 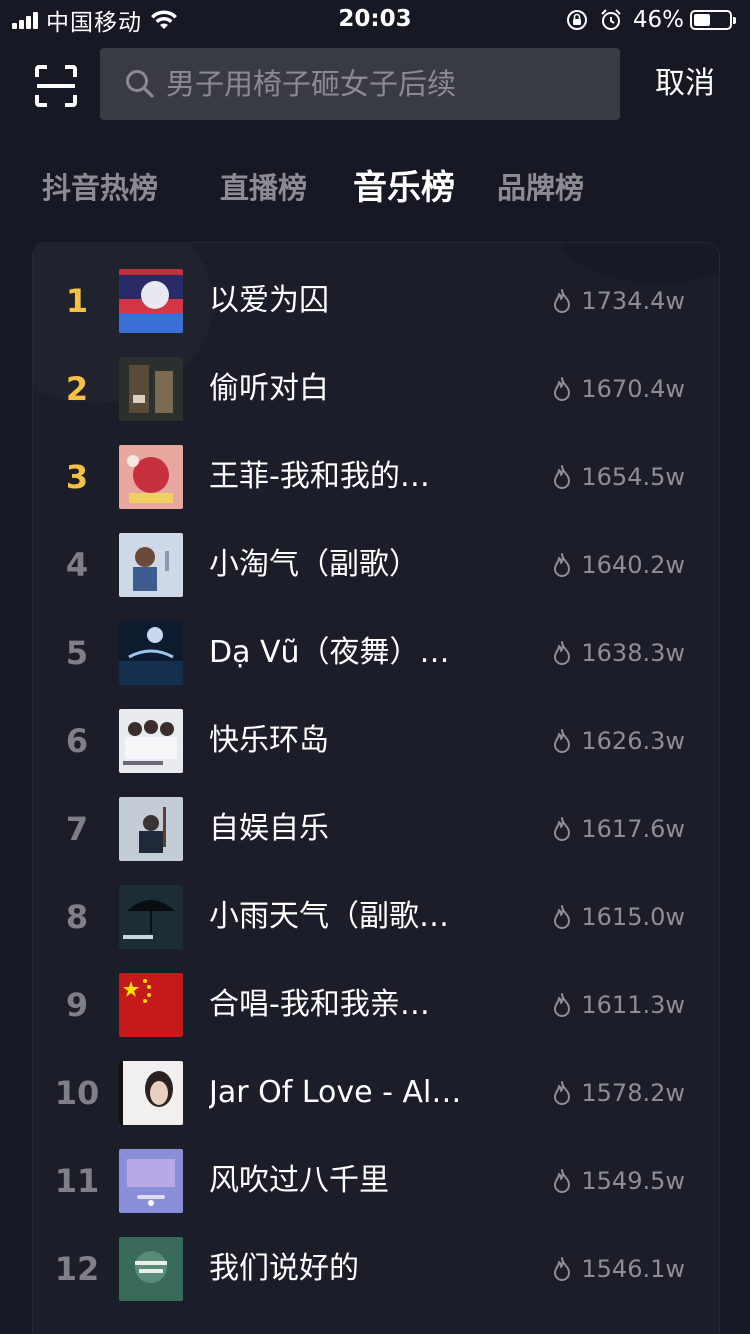 What do you see at coordinates (633, 477) in the screenshot?
I see `heat-number: 1654.5w` at bounding box center [633, 477].